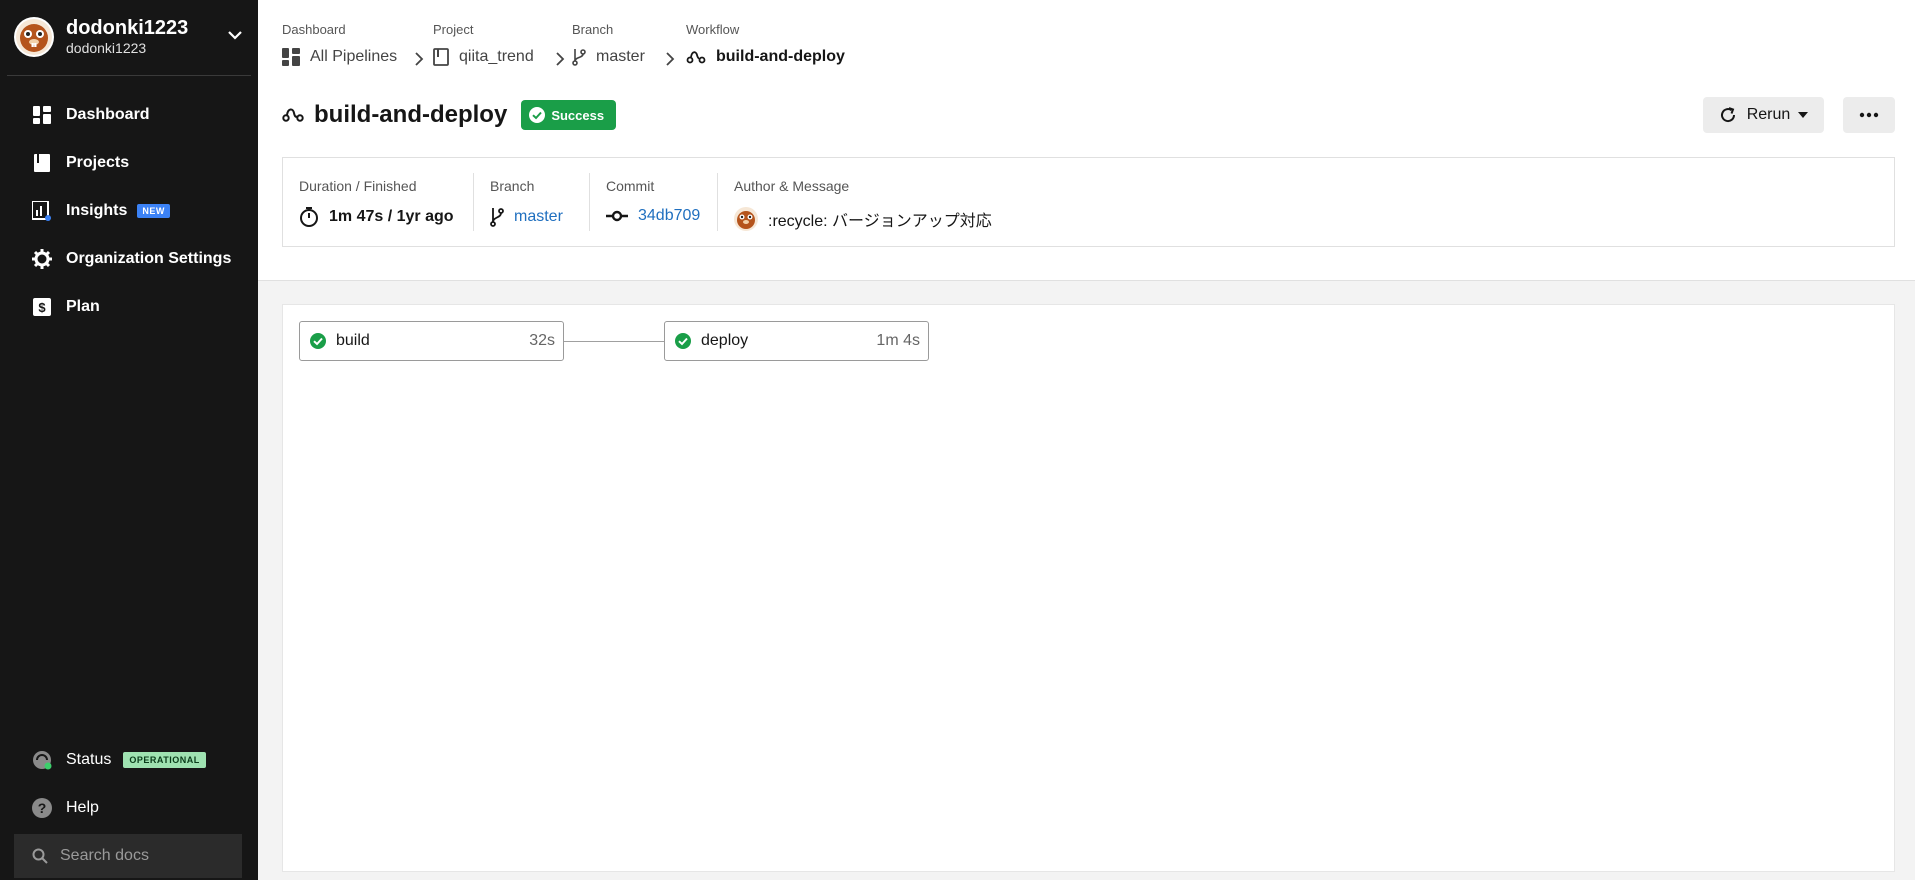 This screenshot has width=1915, height=880. I want to click on beaver-avatar-icon, so click(34, 37).